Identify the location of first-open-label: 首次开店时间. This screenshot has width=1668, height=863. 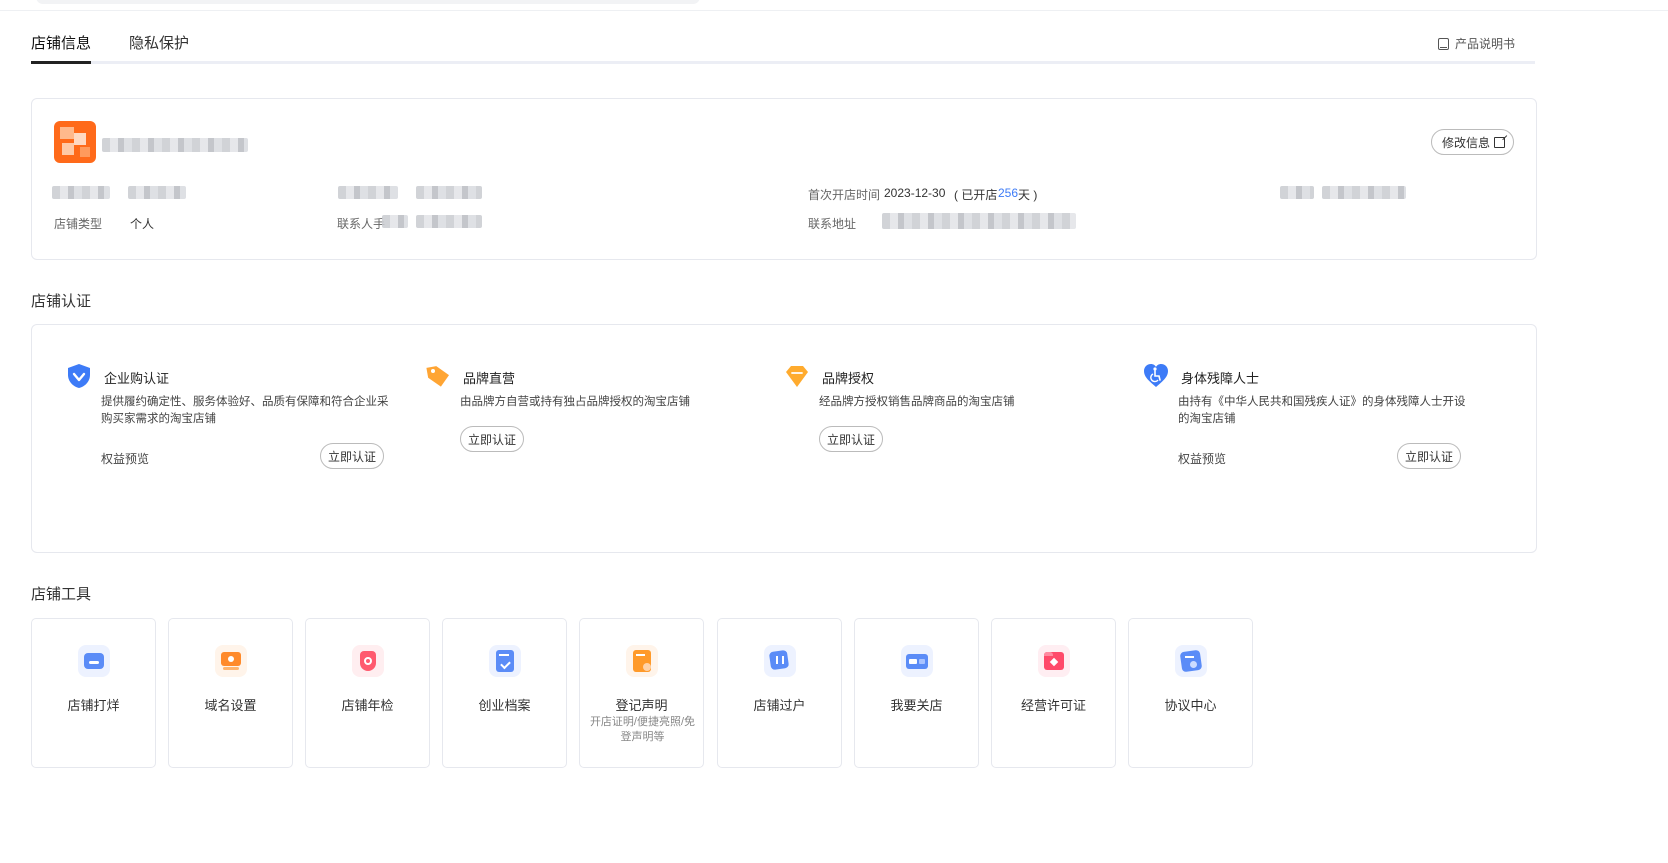
(844, 195).